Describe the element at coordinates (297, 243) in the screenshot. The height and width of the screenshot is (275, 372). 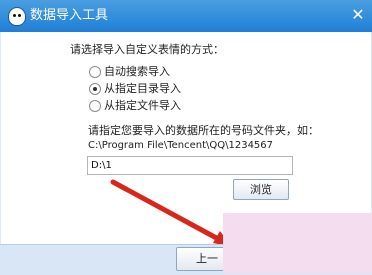
I see `cropped-overlay` at that location.